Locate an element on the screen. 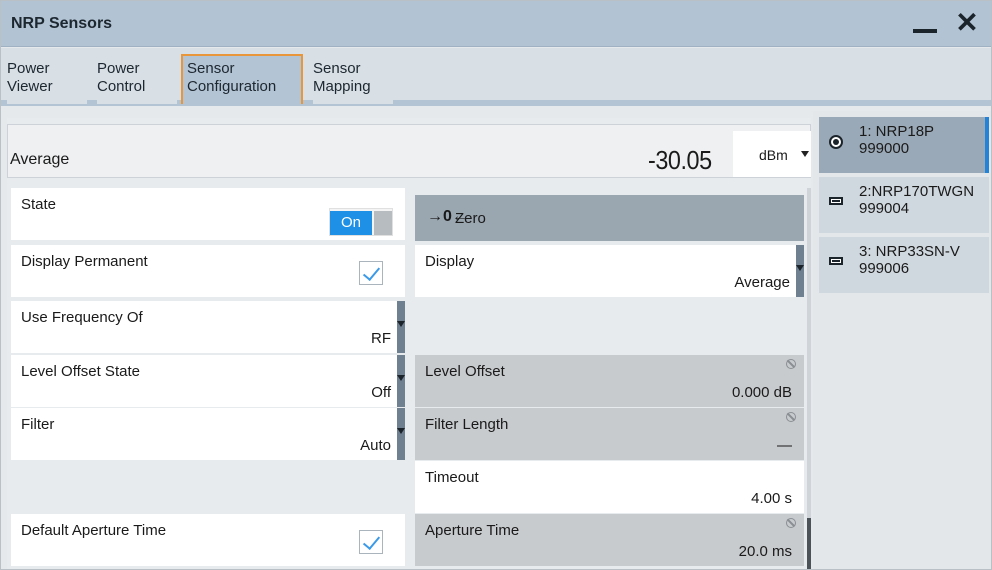  scrollbar-thumb is located at coordinates (809, 543).